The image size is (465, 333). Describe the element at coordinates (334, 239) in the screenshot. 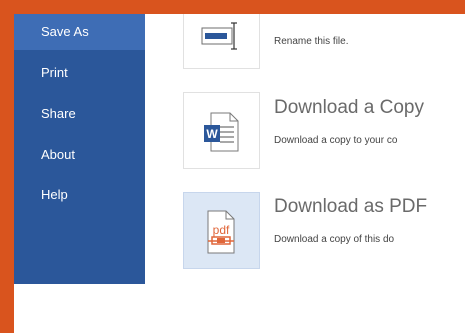

I see `download-pdf-description: Download a copy of this do` at that location.